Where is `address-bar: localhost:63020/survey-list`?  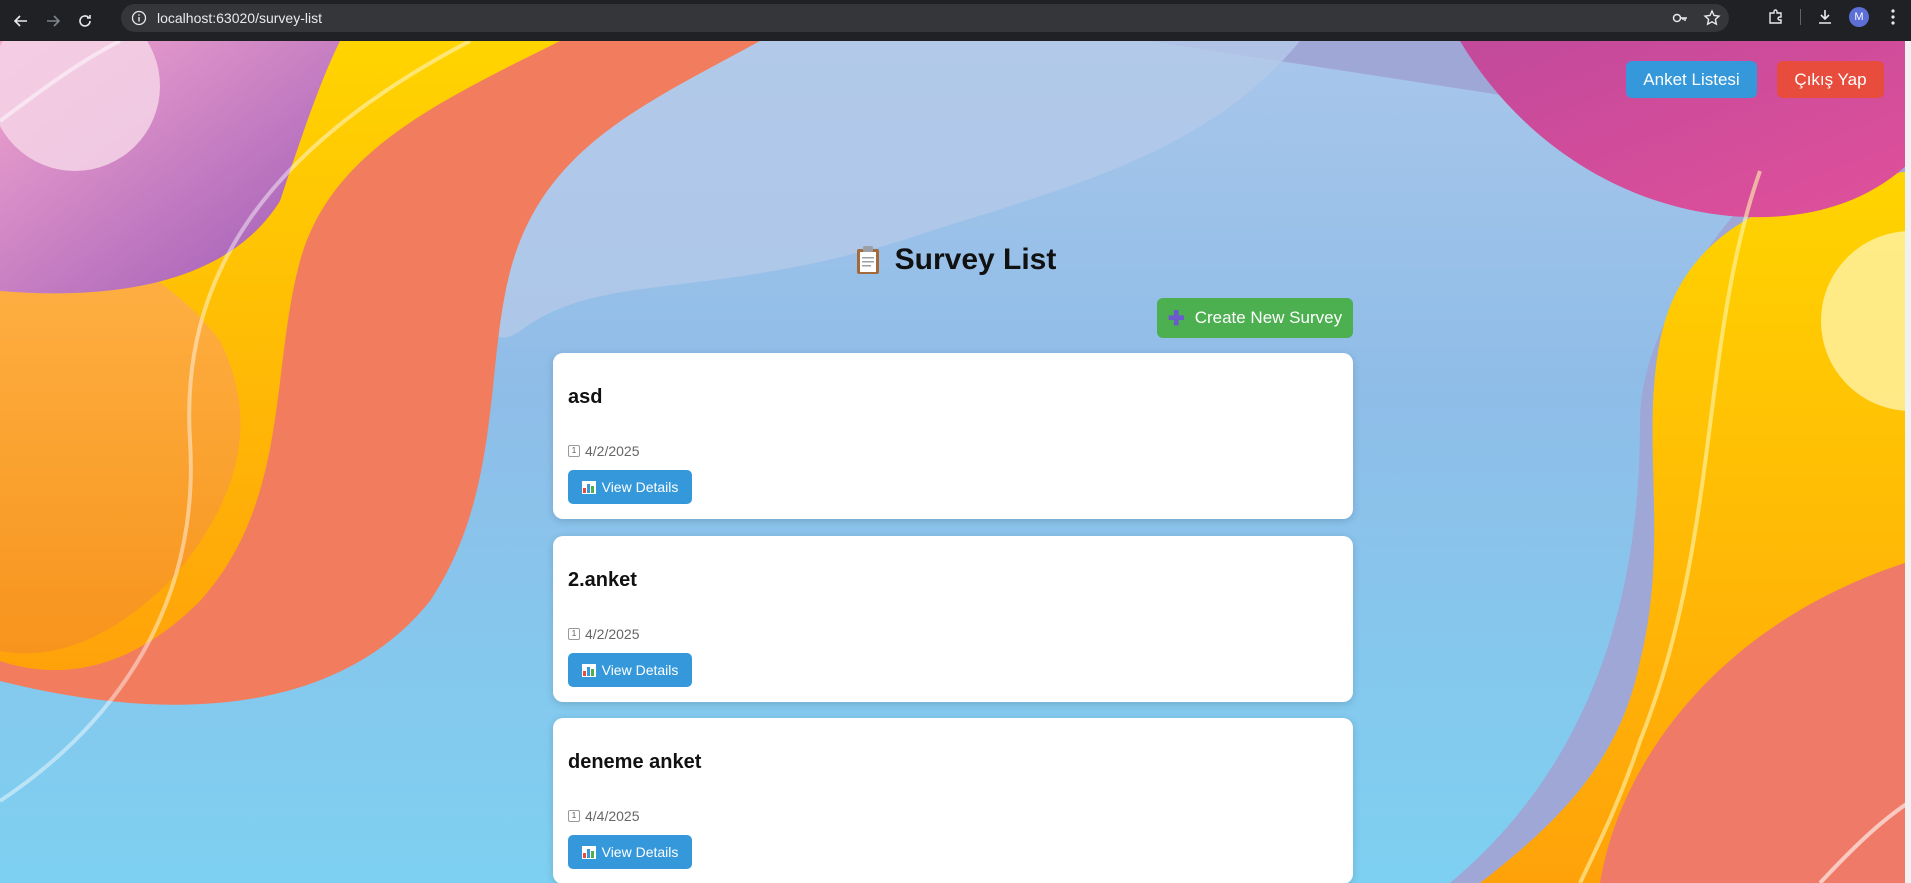
address-bar: localhost:63020/survey-list is located at coordinates (925, 18).